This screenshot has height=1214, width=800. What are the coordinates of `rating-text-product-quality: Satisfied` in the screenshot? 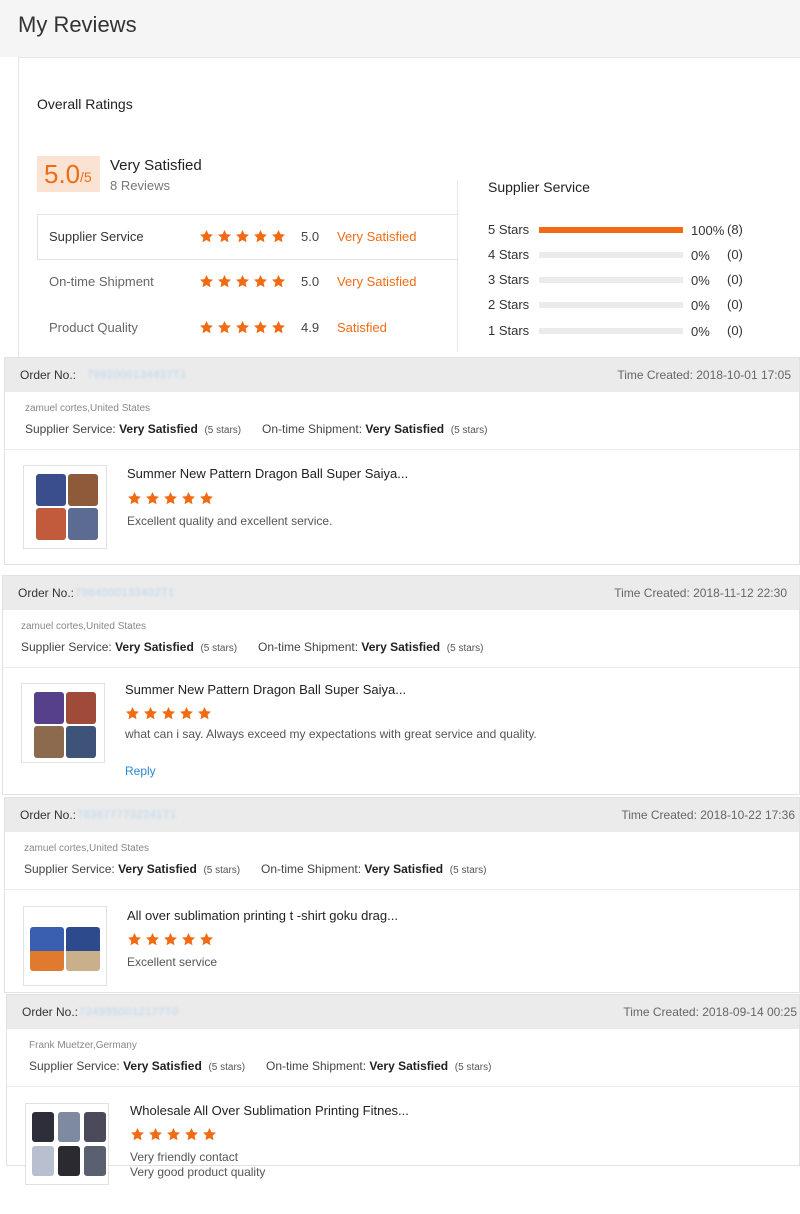 It's located at (362, 327).